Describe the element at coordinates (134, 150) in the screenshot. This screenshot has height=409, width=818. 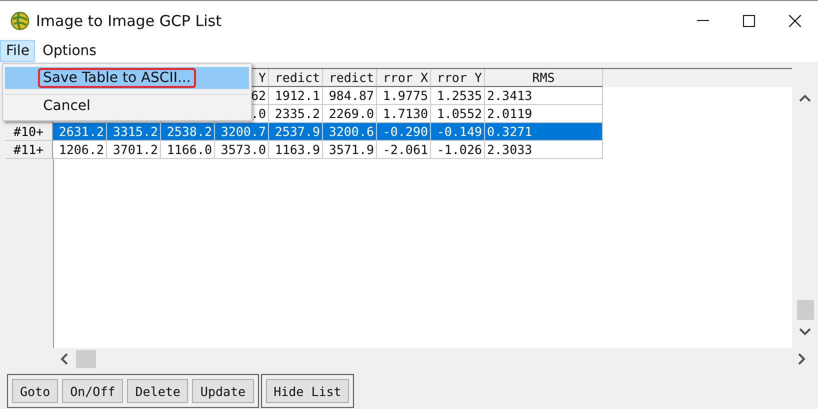
I see `table-cell: 3701.2` at that location.